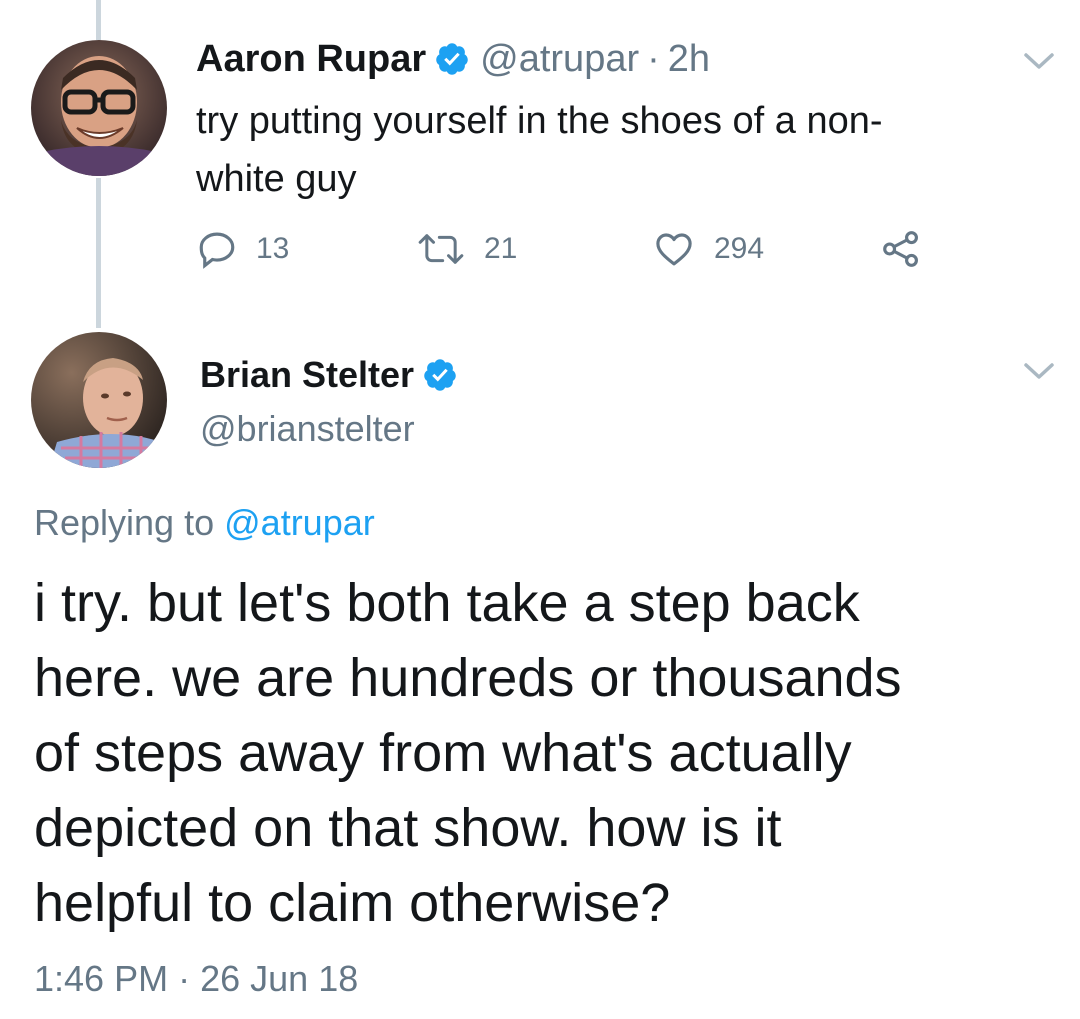  Describe the element at coordinates (279, 978) in the screenshot. I see `timestamp-date: 26 Jun 18` at that location.